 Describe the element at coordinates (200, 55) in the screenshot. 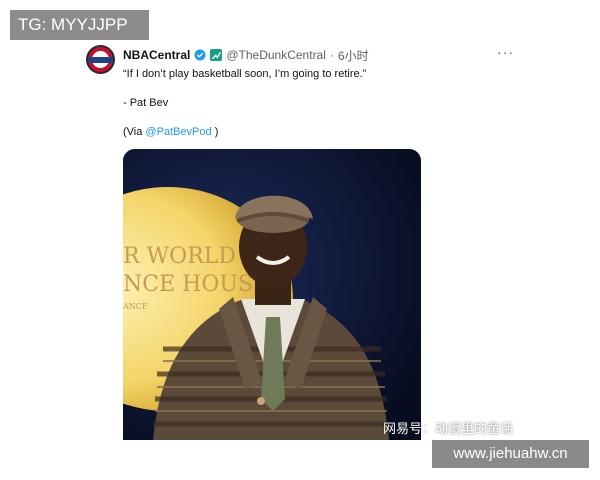

I see `verified-badge-icon` at that location.